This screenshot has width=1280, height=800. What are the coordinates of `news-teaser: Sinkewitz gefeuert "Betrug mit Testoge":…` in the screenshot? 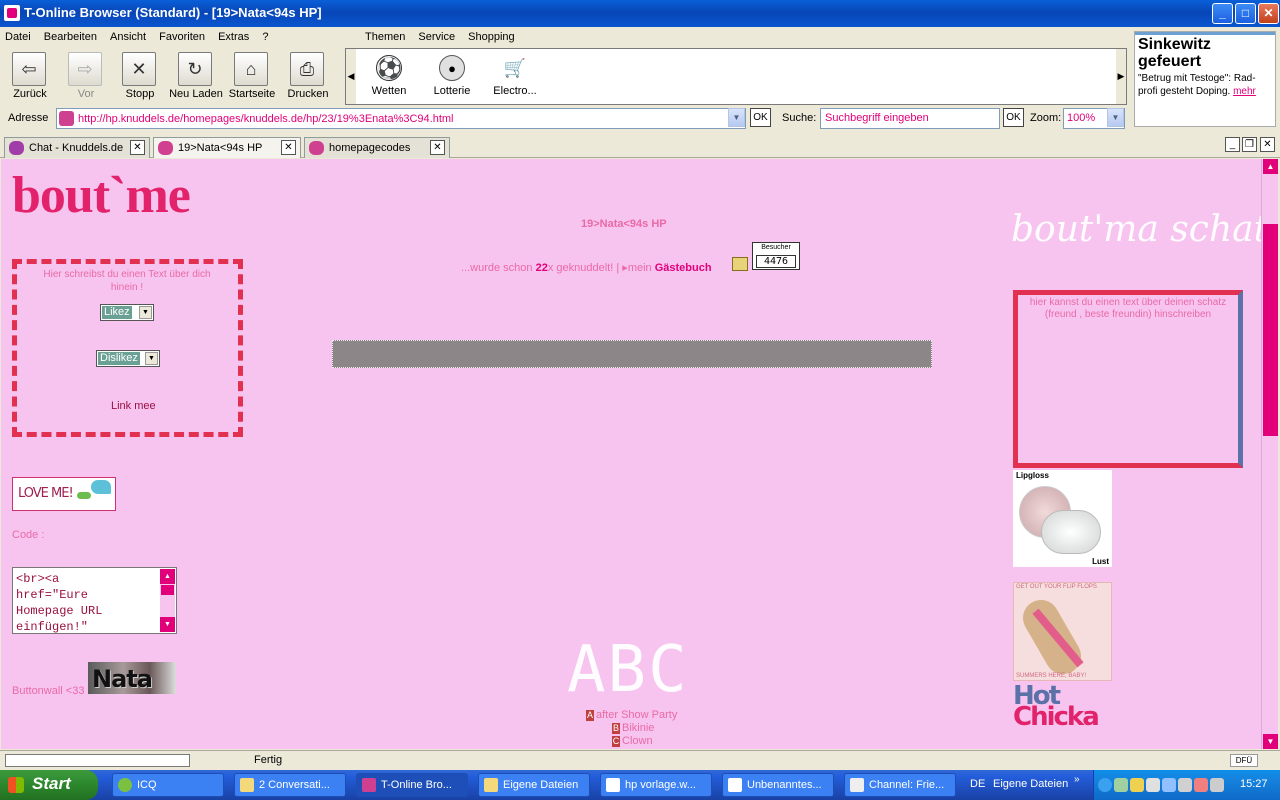 It's located at (1205, 79).